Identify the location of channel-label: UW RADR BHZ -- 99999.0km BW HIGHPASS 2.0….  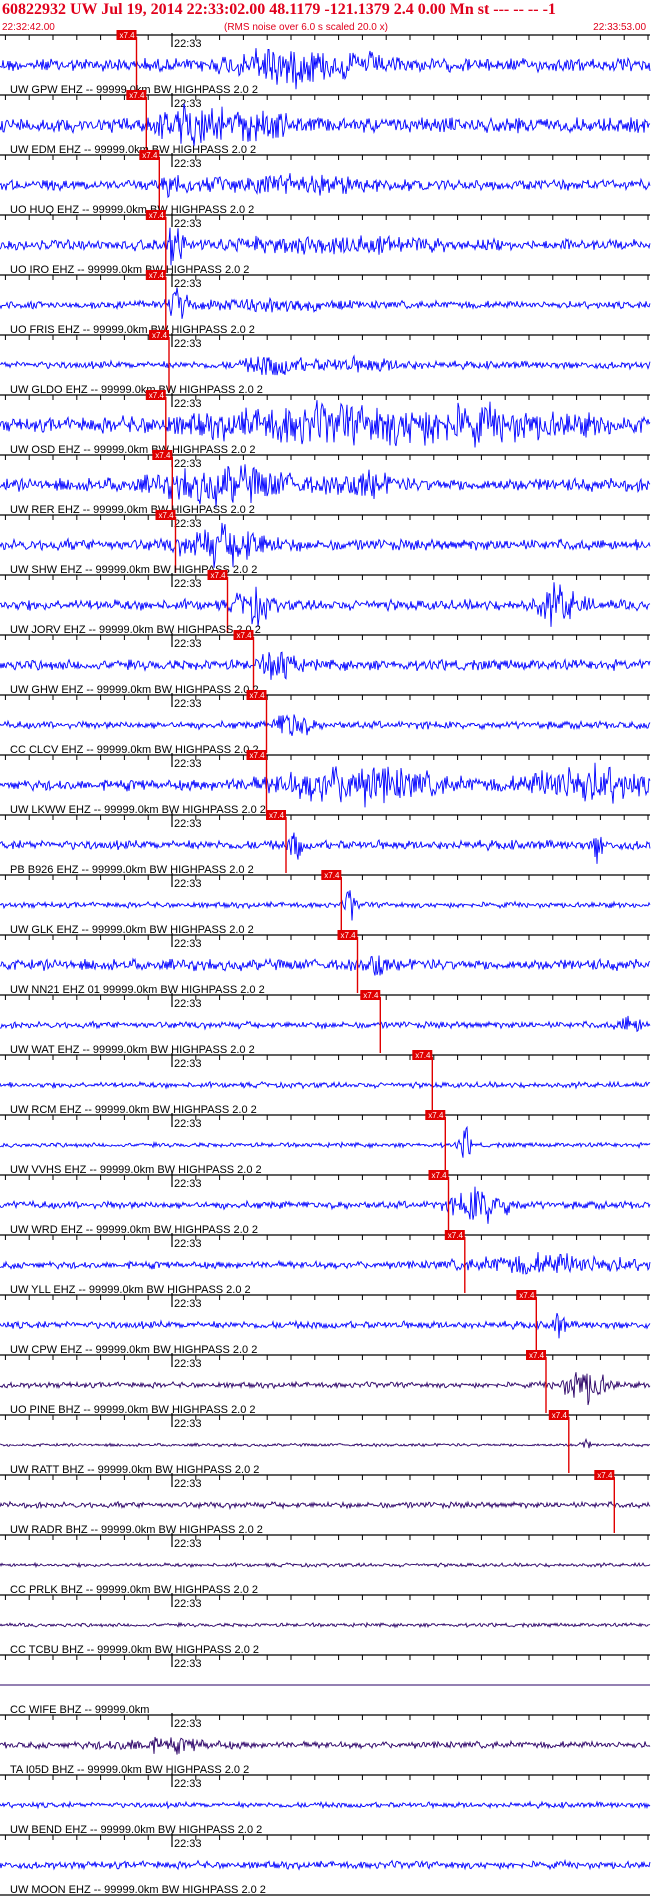
(136, 1530).